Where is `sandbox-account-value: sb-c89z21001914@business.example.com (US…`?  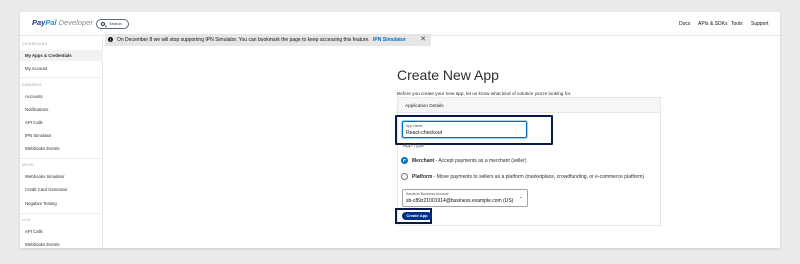
sandbox-account-value: sb-c89z21001914@business.example.com (US… is located at coordinates (460, 201).